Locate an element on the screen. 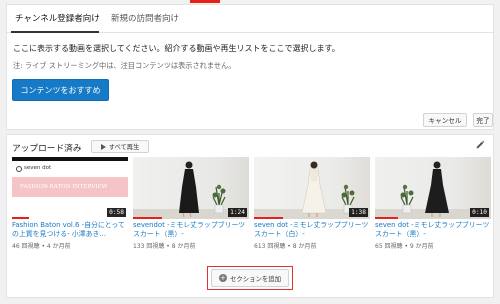  video-title: seven dot -ミモレ丈ラップブリーツスカート（黒）- is located at coordinates (433, 230).